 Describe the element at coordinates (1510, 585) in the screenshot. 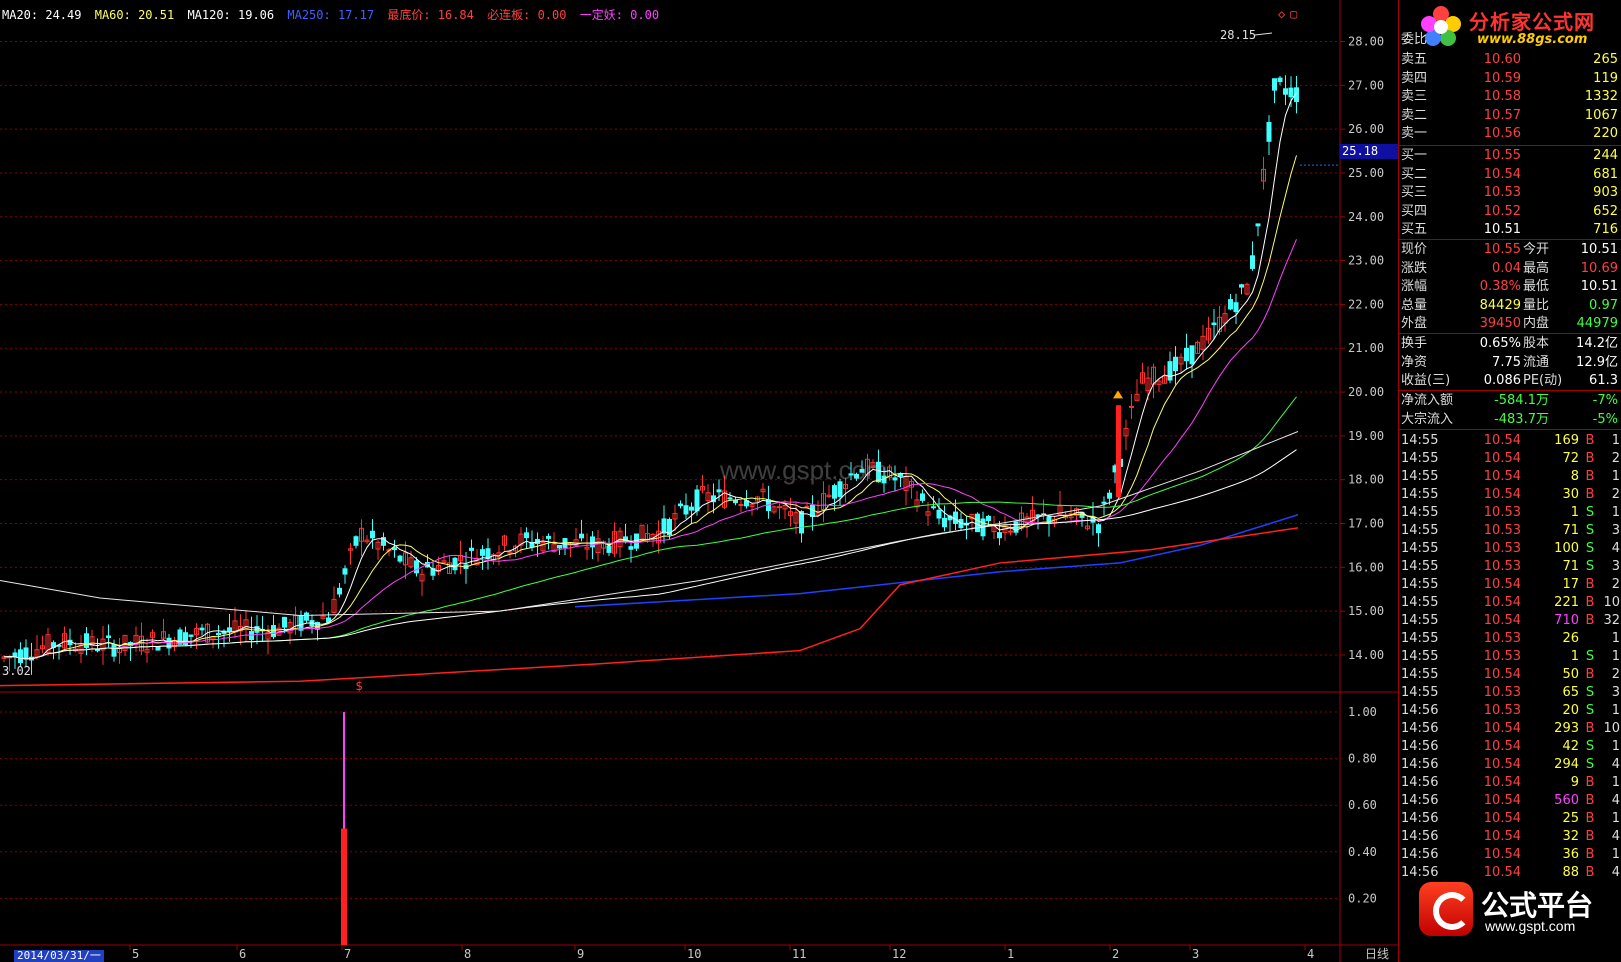

I see `tick-row: 14:55 10.54 17 B 2` at that location.